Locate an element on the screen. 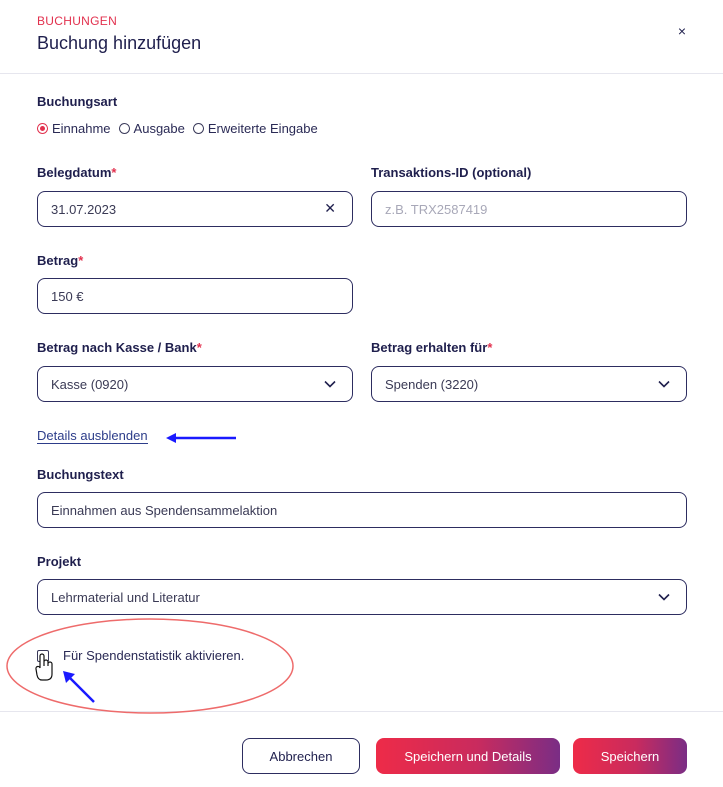  booking-text-label: Buchungstext is located at coordinates (80, 474).